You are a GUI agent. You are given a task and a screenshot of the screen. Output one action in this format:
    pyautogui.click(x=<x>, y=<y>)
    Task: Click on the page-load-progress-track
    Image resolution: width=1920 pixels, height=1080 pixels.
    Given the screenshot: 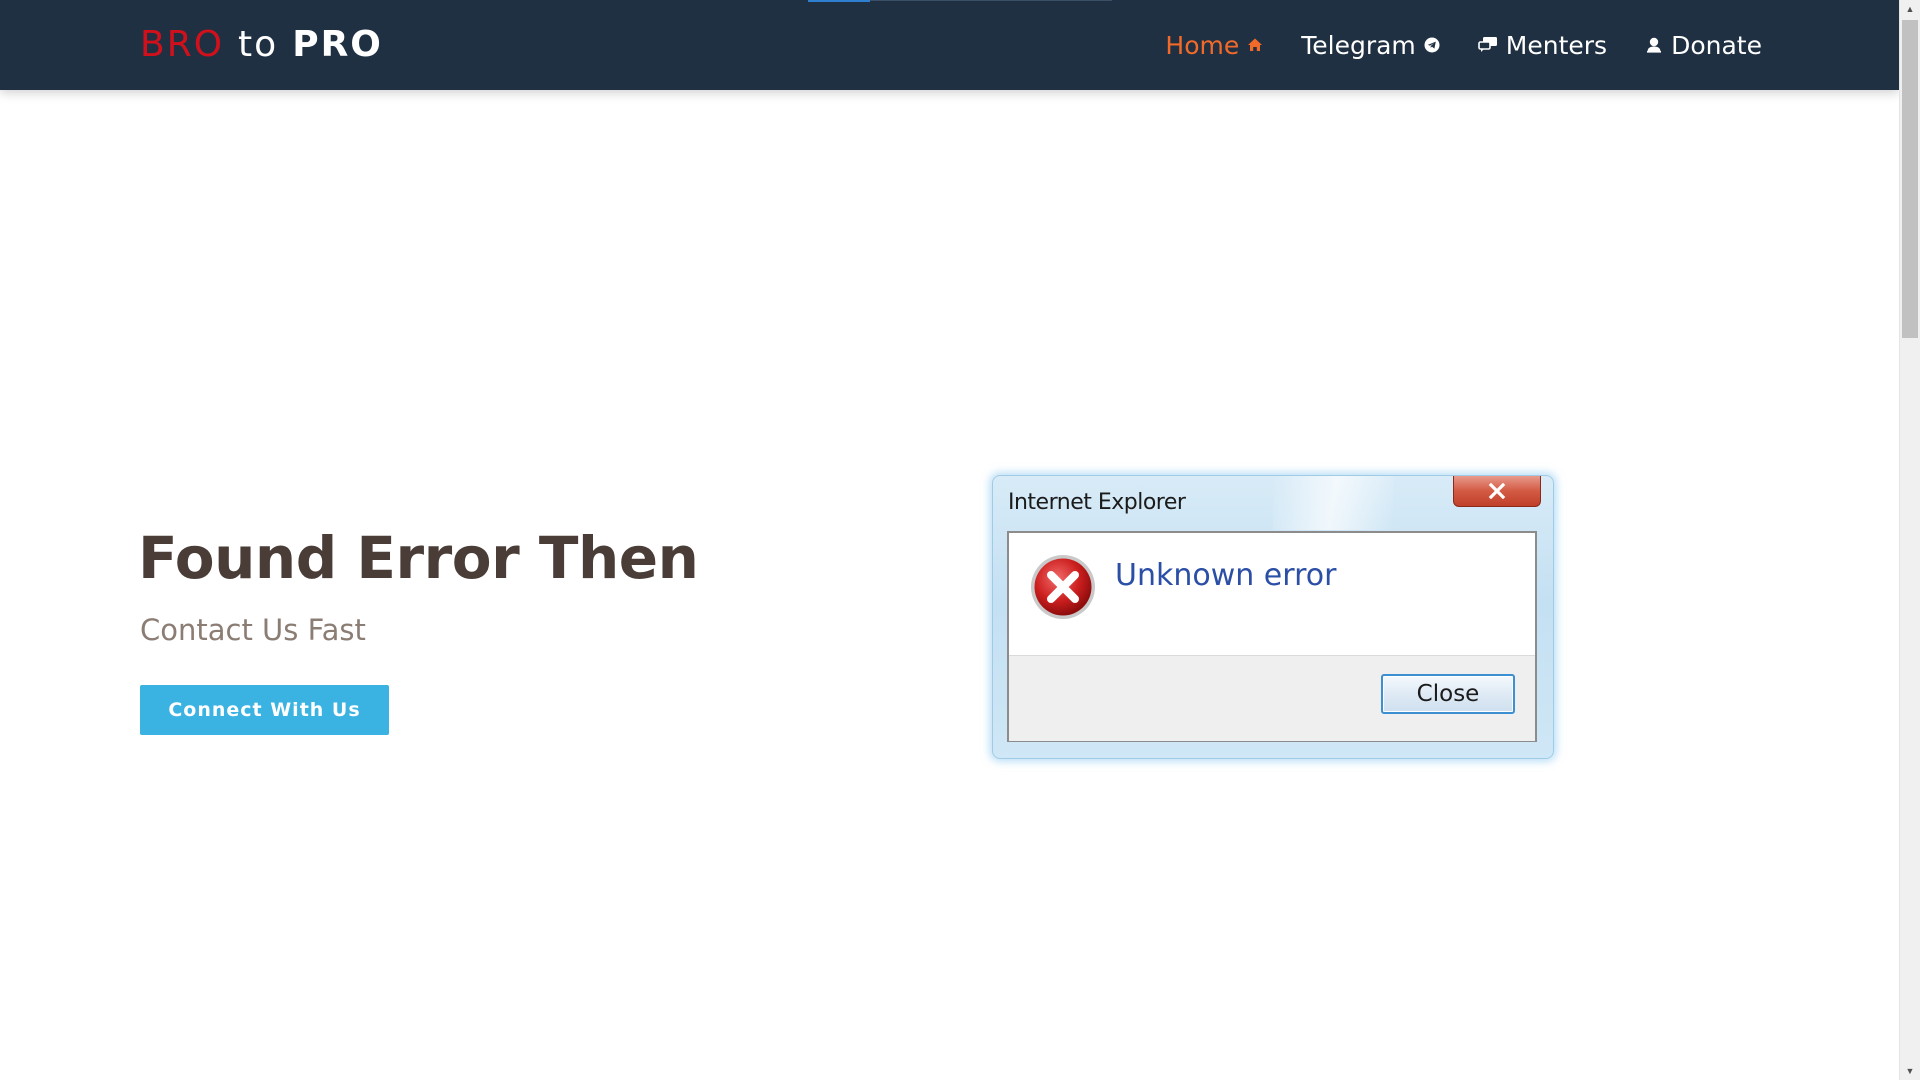 What is the action you would take?
    pyautogui.click(x=991, y=0)
    